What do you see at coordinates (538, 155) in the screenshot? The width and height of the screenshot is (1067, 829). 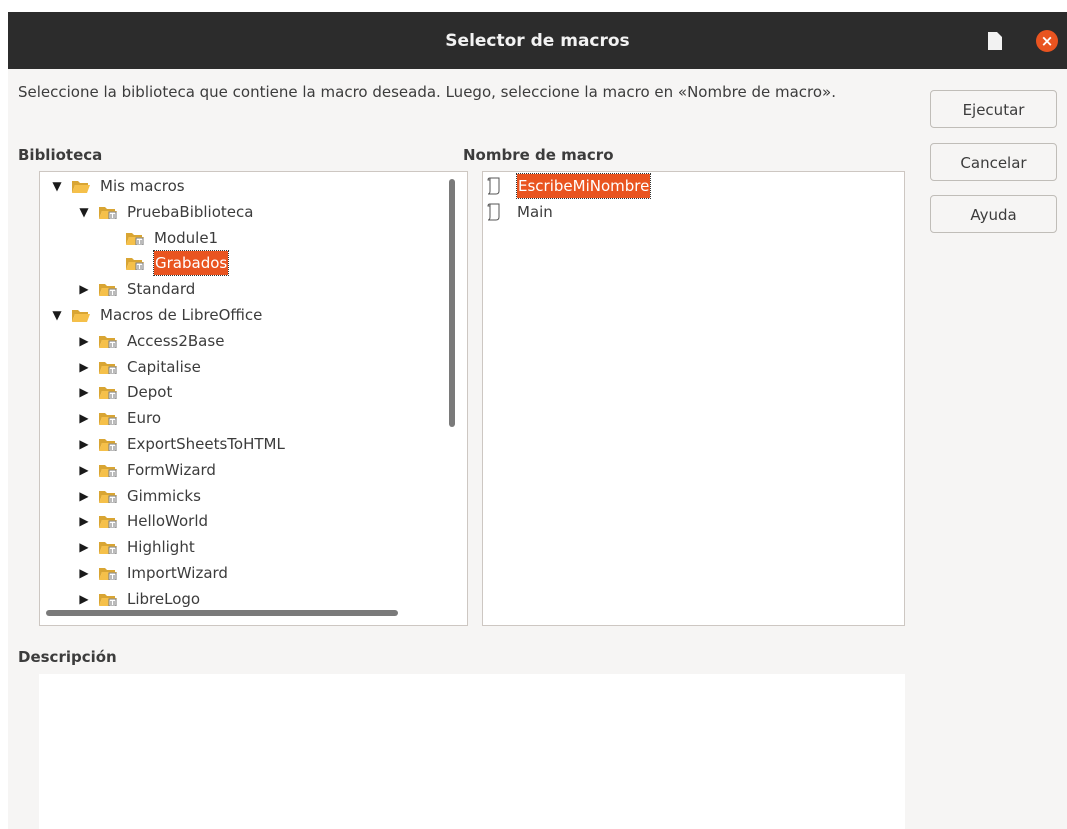 I see `macro-name-label: Nombre de macro` at bounding box center [538, 155].